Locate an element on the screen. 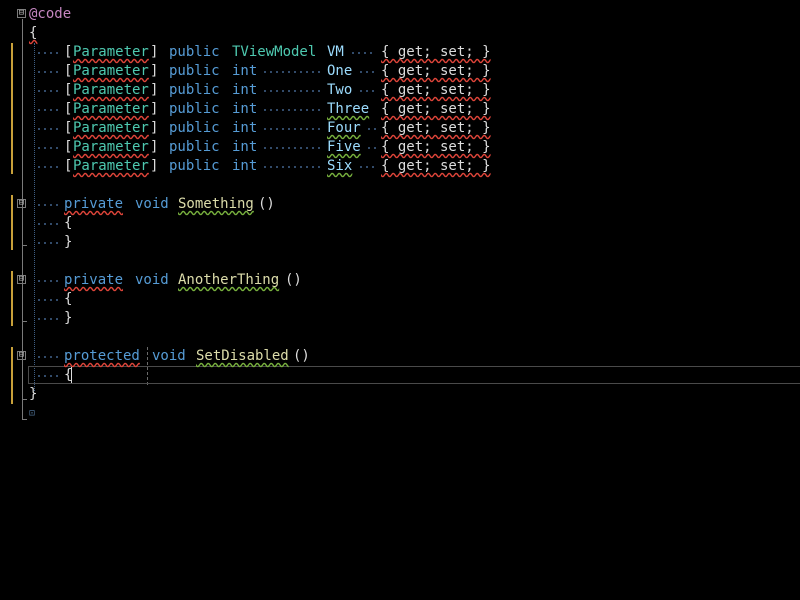 The image size is (800, 600). method-name: AnotherThing is located at coordinates (229, 280).